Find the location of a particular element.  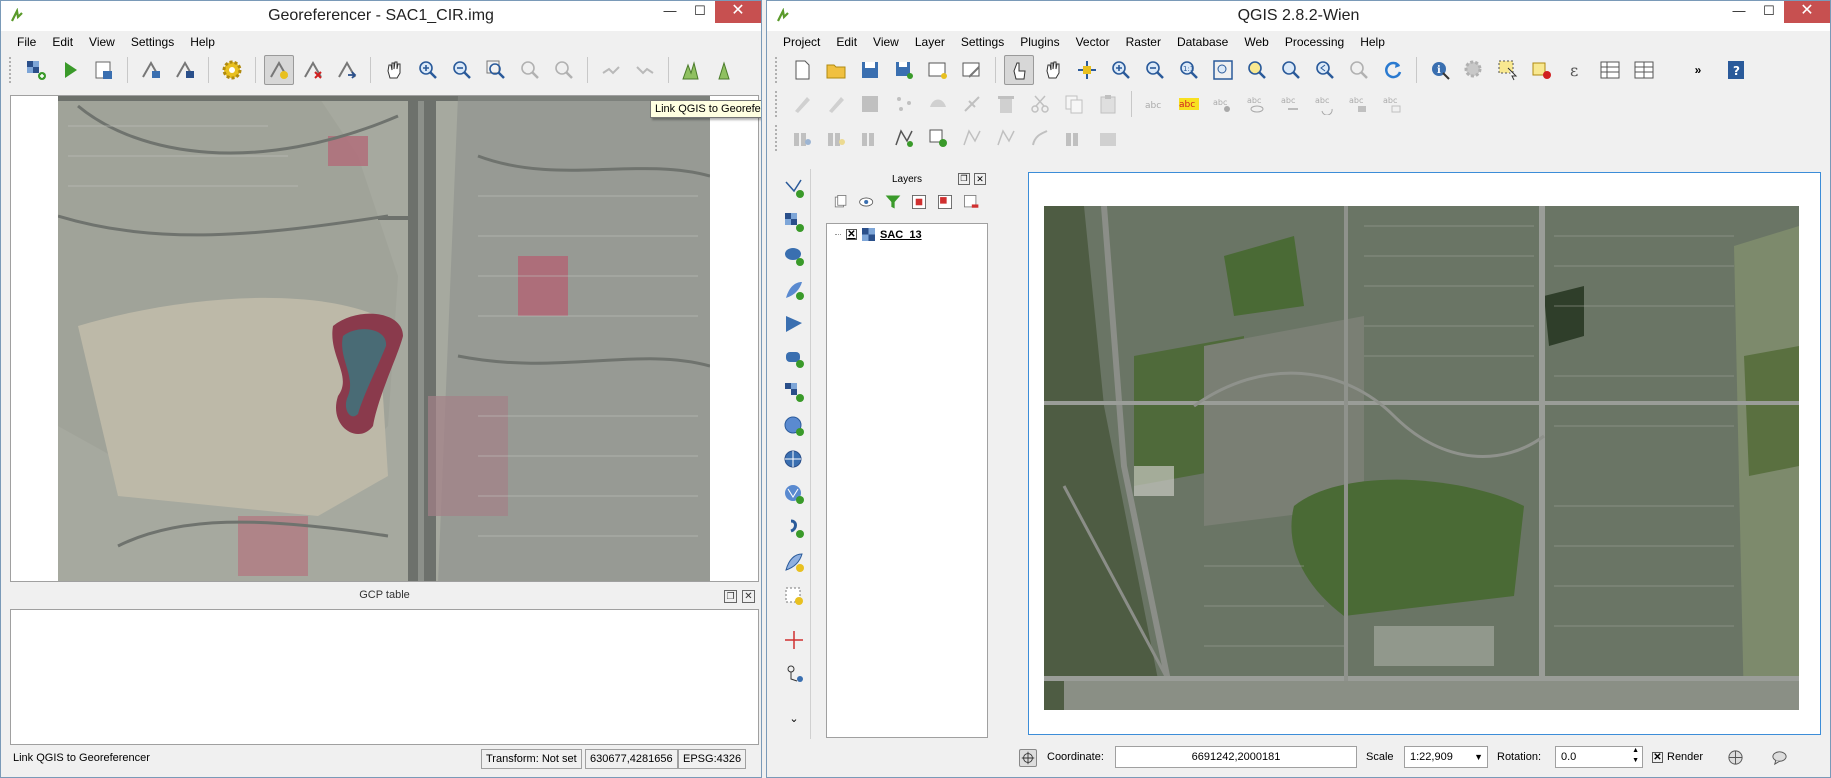

gps-tool-button is located at coordinates (794, 674).